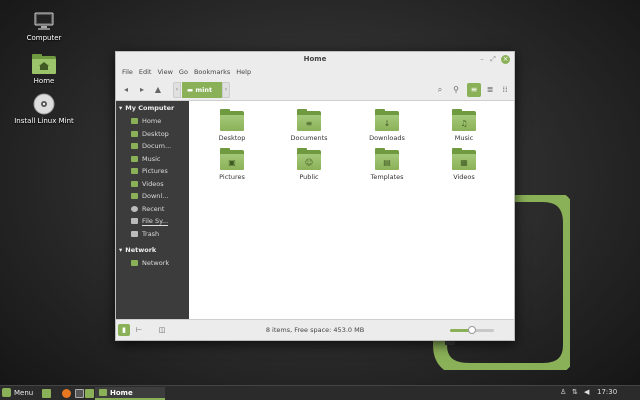  I want to click on desktop-icon-label: Computer, so click(44, 38).